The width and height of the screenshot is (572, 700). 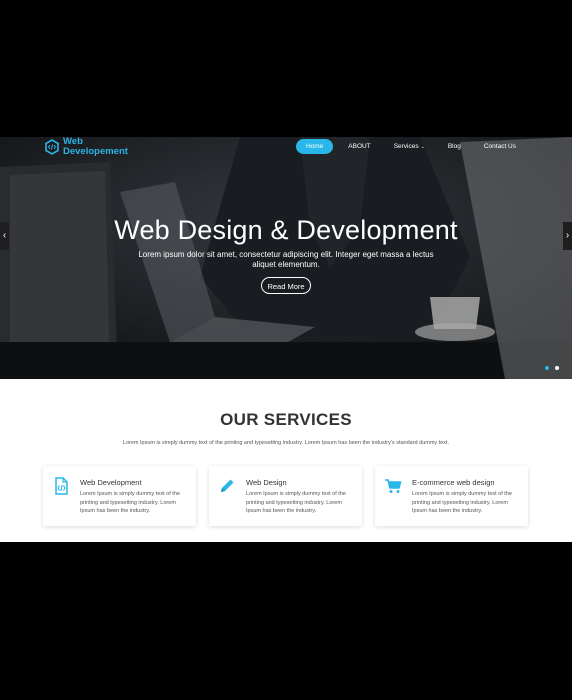 I want to click on slider-next-arrow: ›, so click(x=567, y=236).